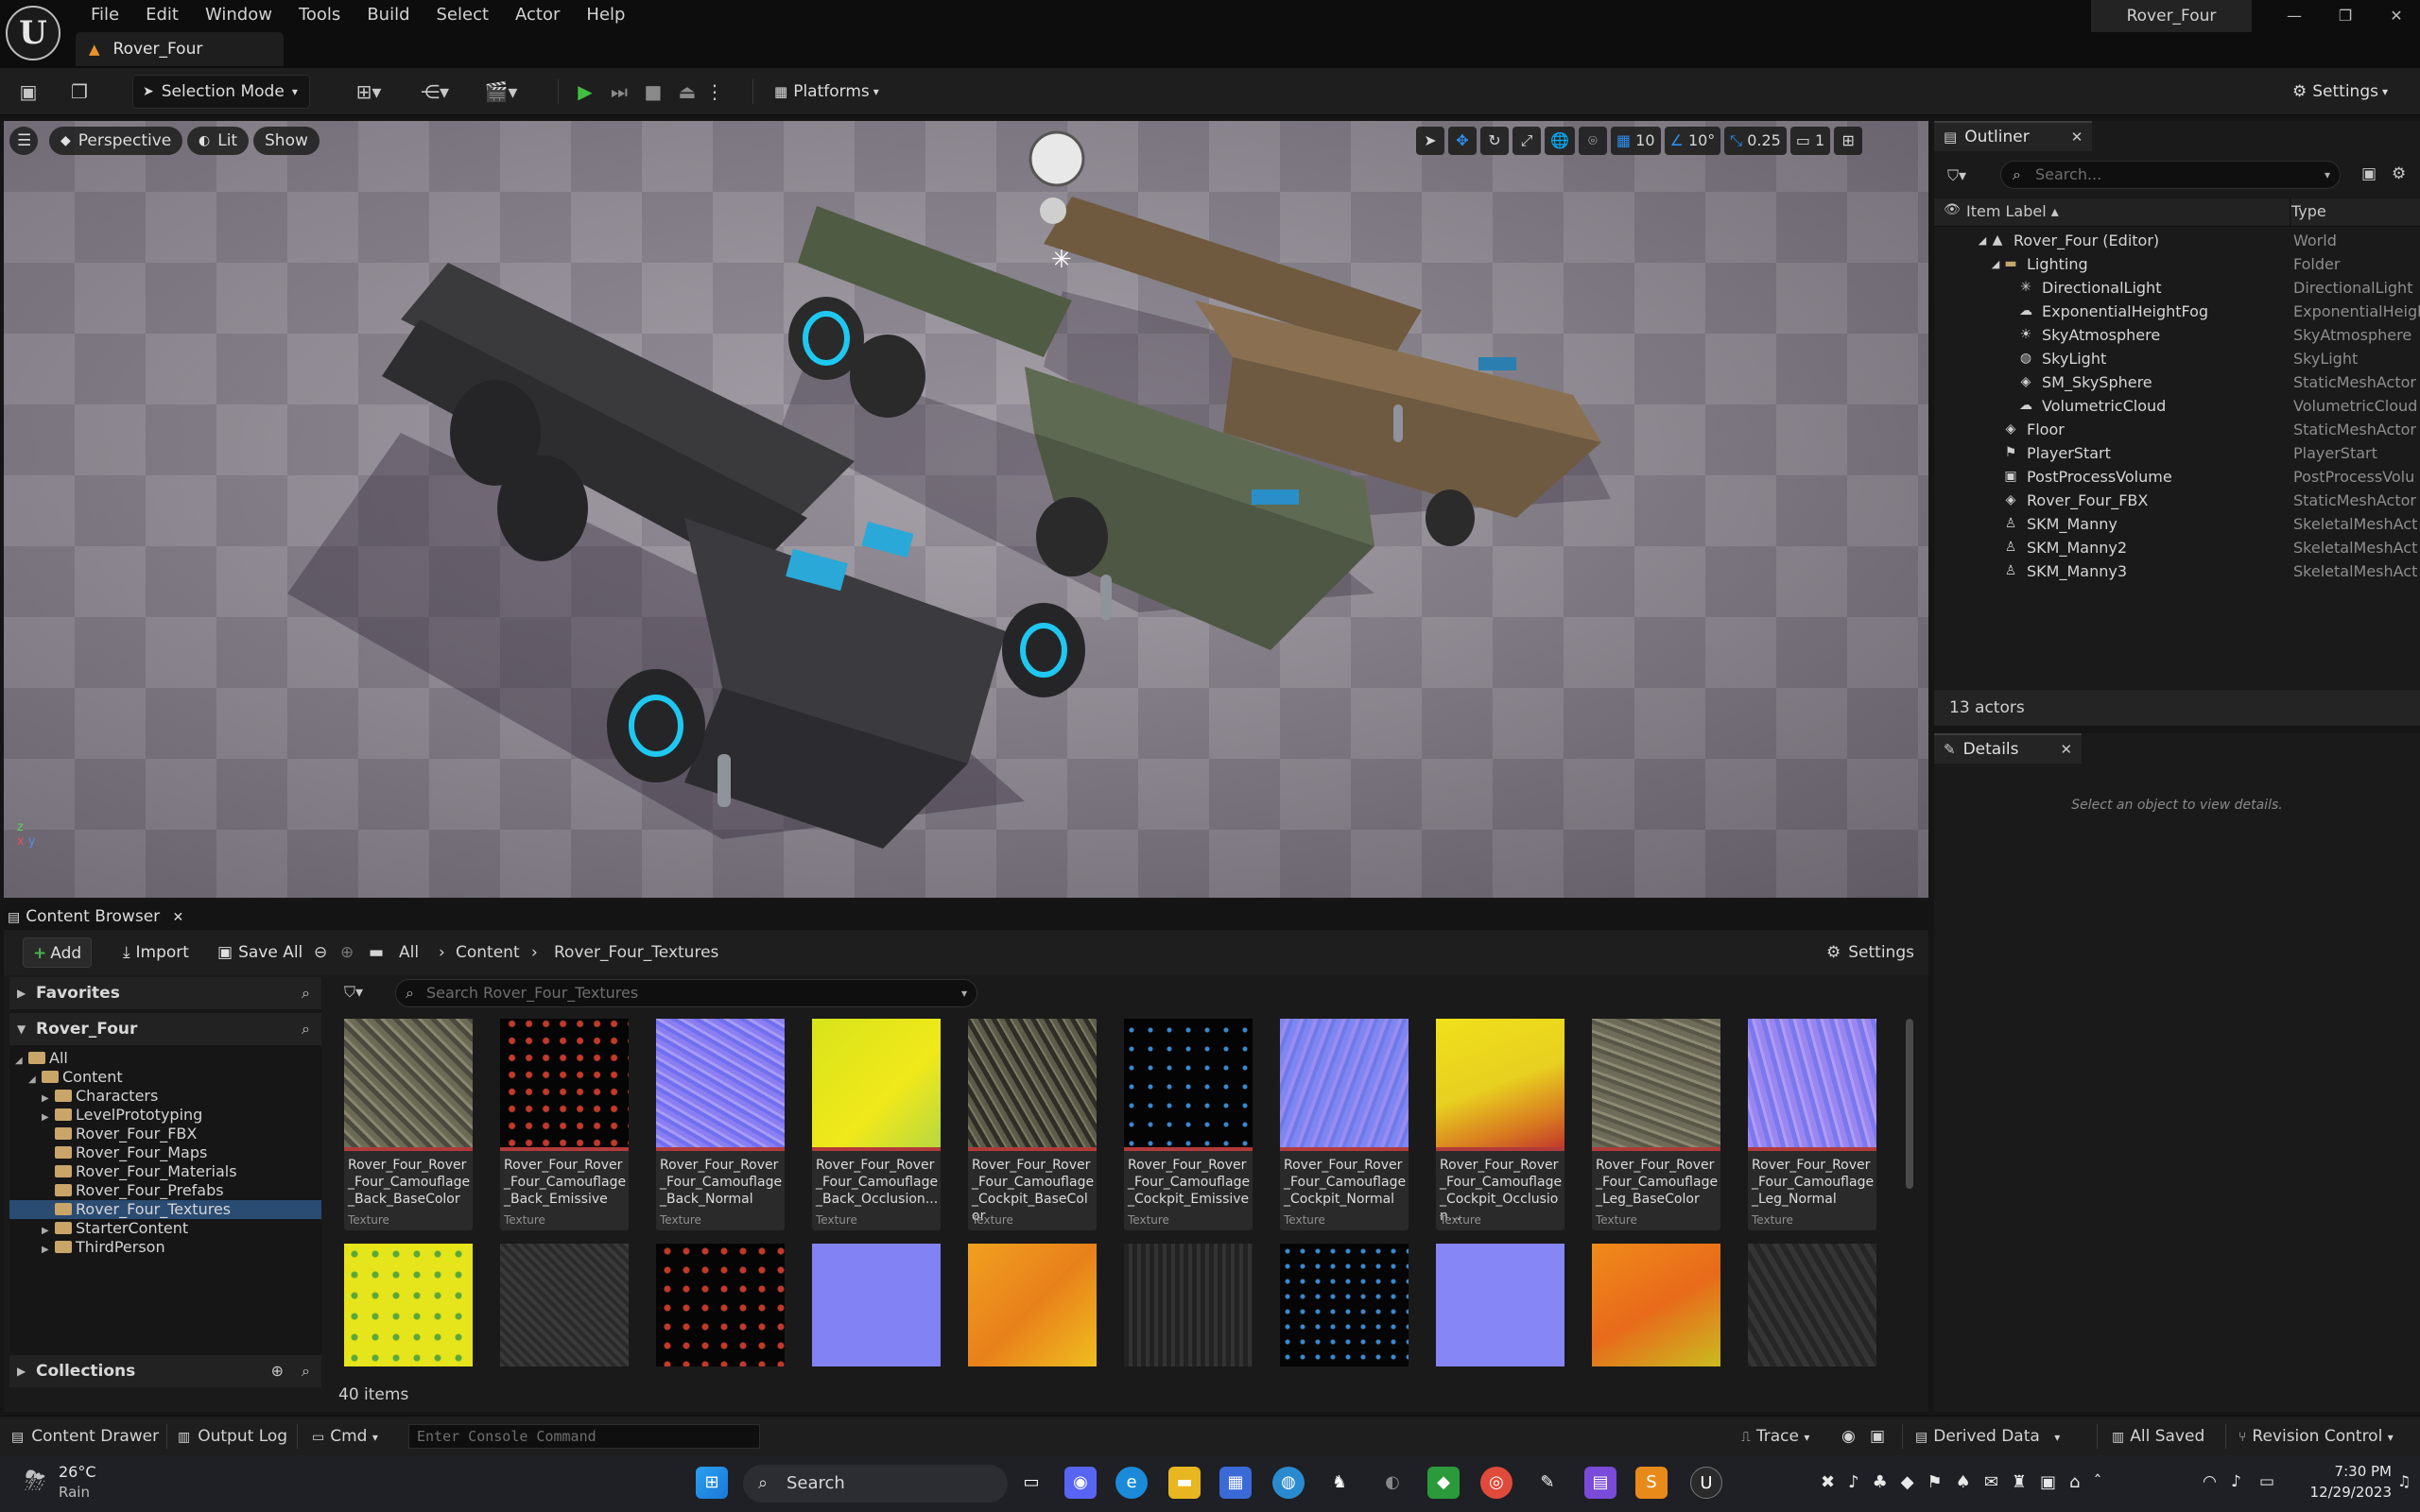 The height and width of the screenshot is (1512, 2420). Describe the element at coordinates (1775, 1436) in the screenshot. I see `trace-dropdown: ⎍ Trace ▾` at that location.